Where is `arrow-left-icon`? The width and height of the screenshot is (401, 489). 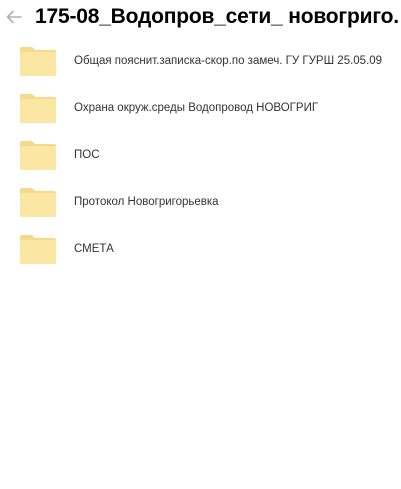
arrow-left-icon is located at coordinates (14, 17).